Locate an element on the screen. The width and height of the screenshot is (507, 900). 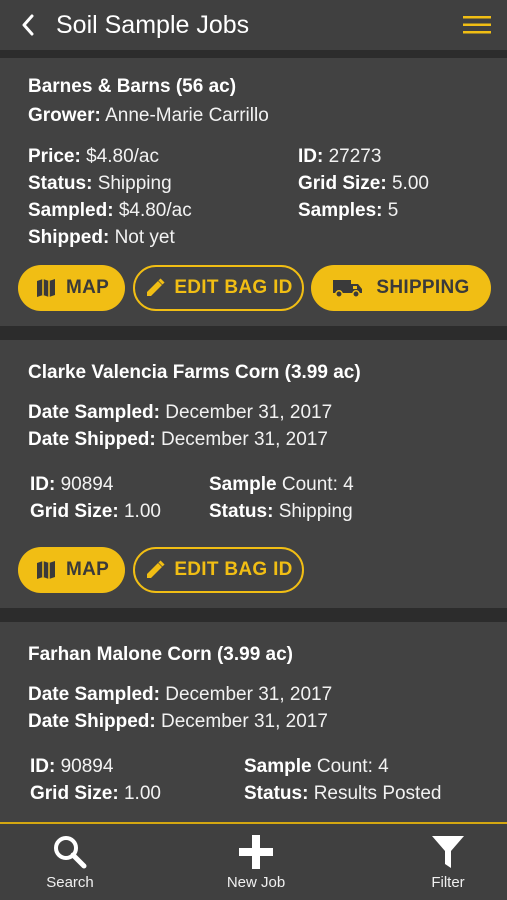
bottom-nav: Search New Job Filter is located at coordinates (253, 861).